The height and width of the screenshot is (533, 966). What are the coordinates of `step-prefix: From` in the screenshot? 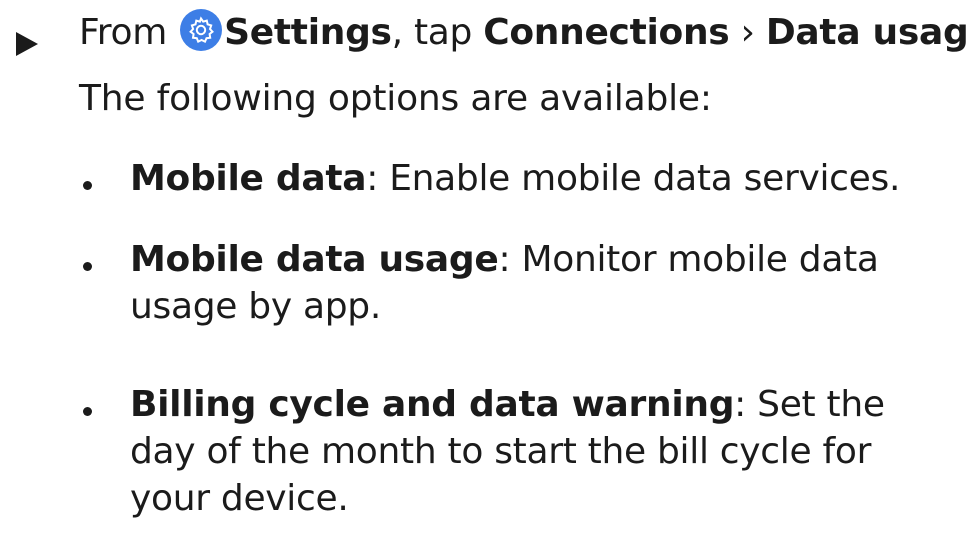 It's located at (129, 32).